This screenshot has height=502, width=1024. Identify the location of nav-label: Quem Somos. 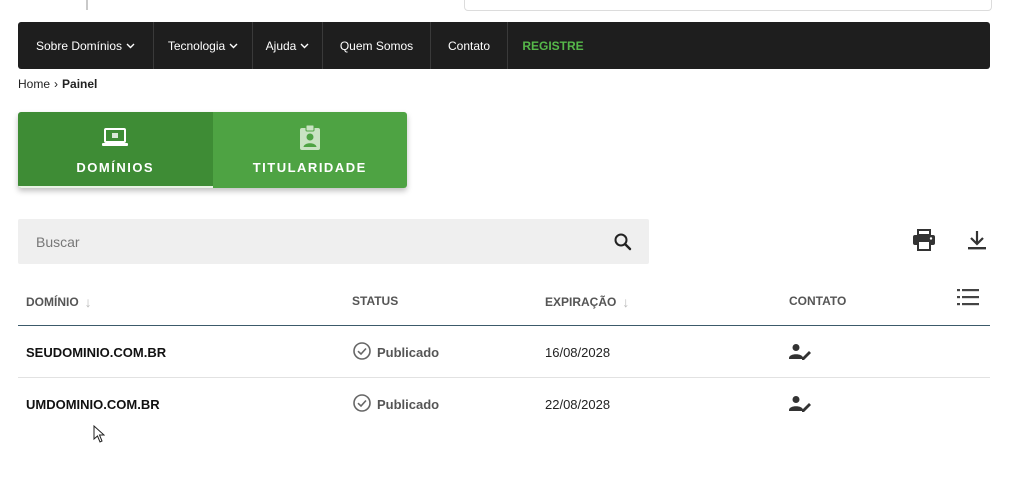
(376, 45).